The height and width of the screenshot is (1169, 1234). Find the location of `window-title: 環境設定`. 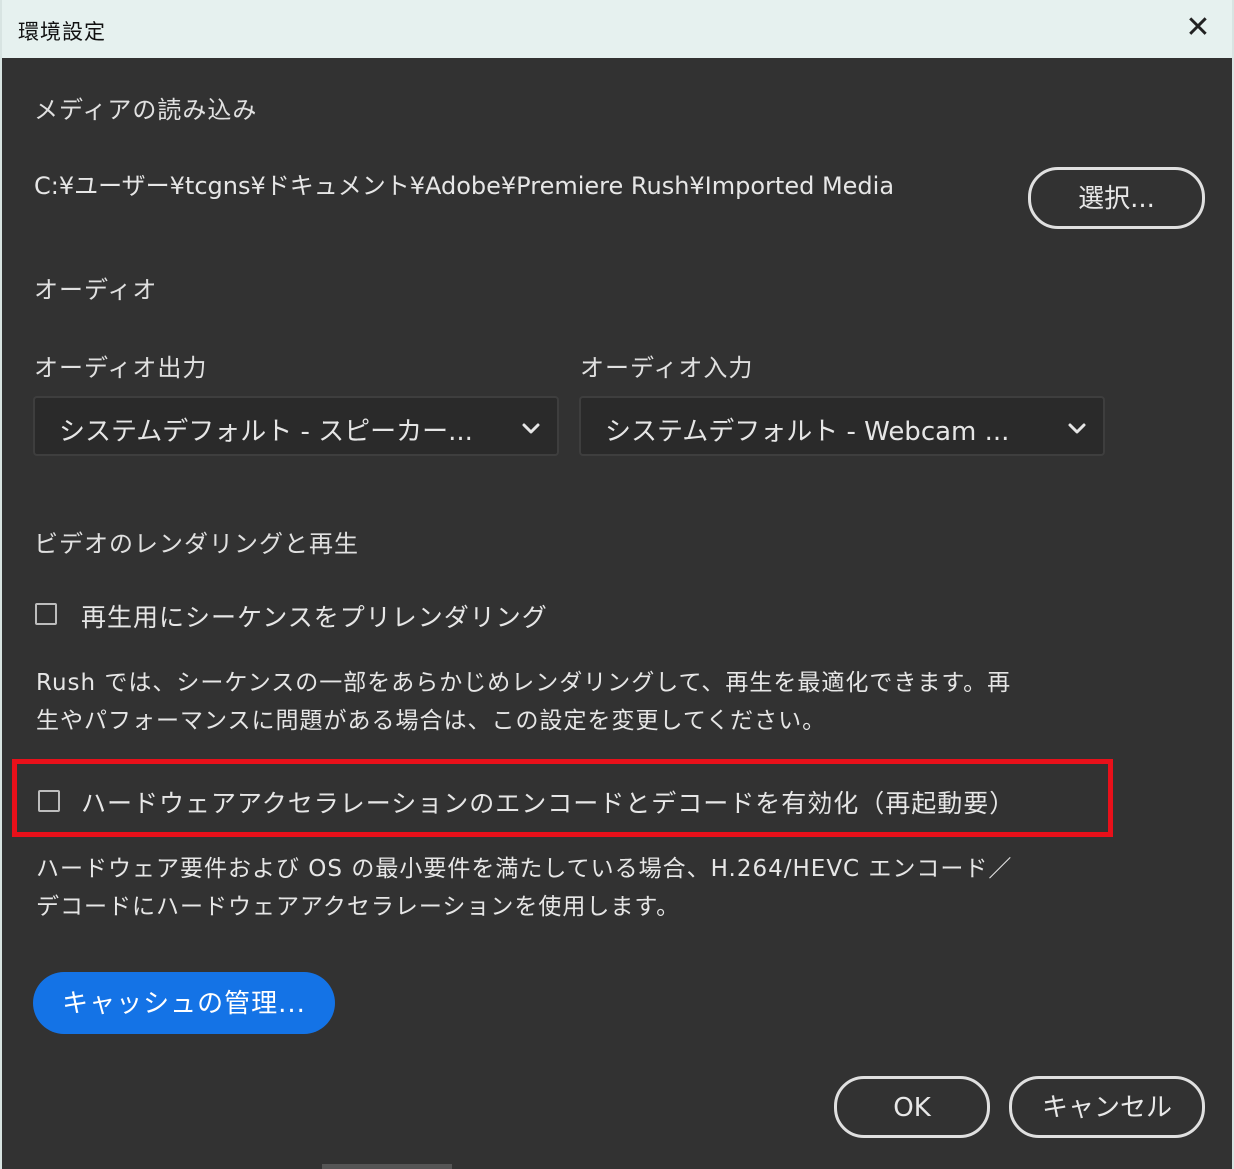

window-title: 環境設定 is located at coordinates (62, 32).